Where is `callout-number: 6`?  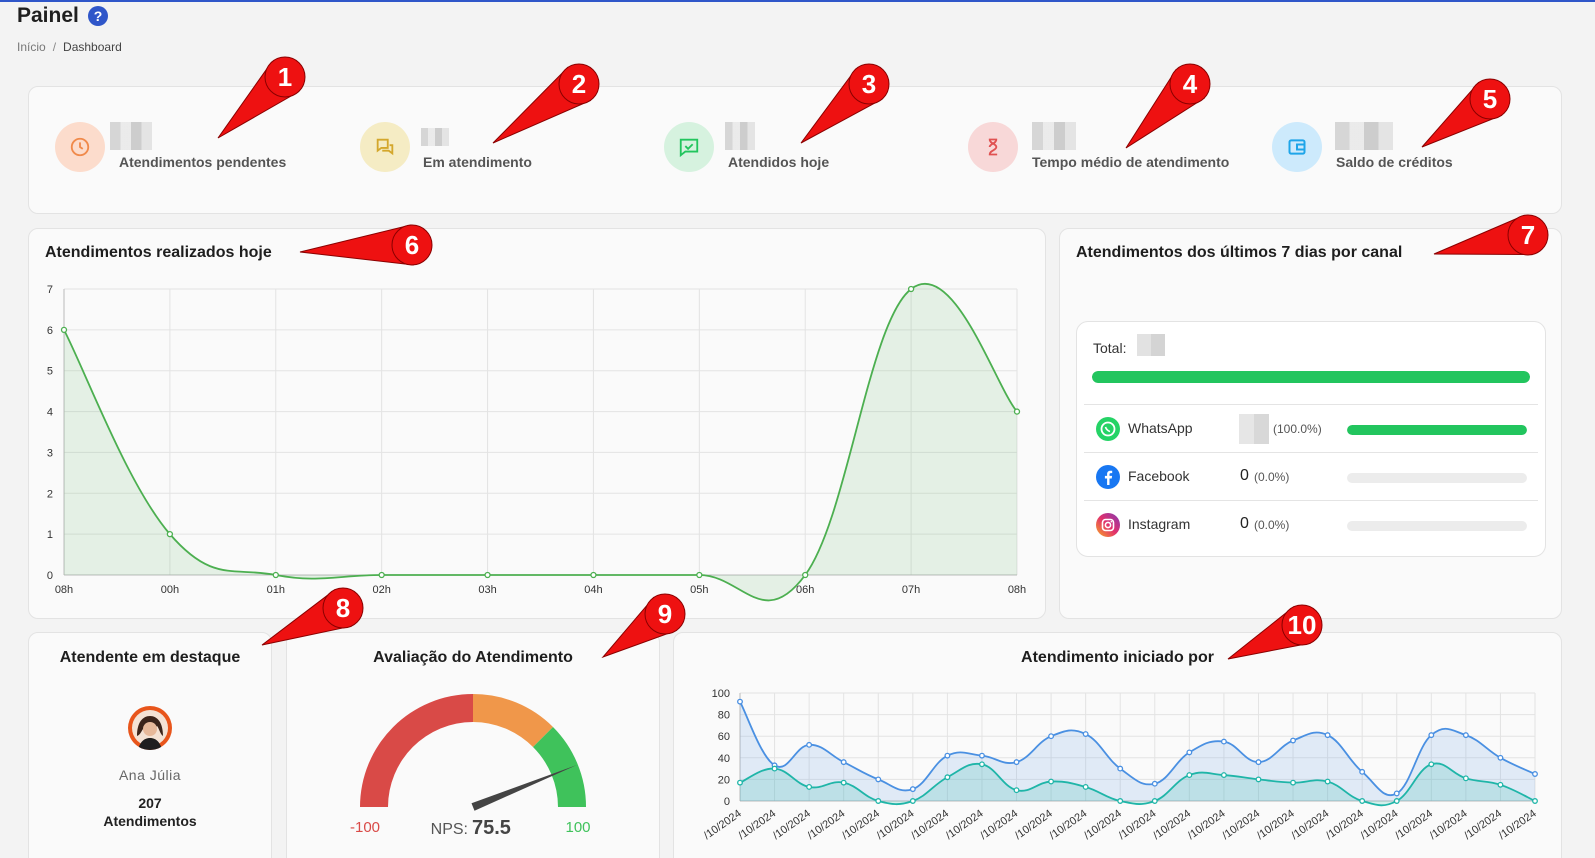 callout-number: 6 is located at coordinates (412, 245).